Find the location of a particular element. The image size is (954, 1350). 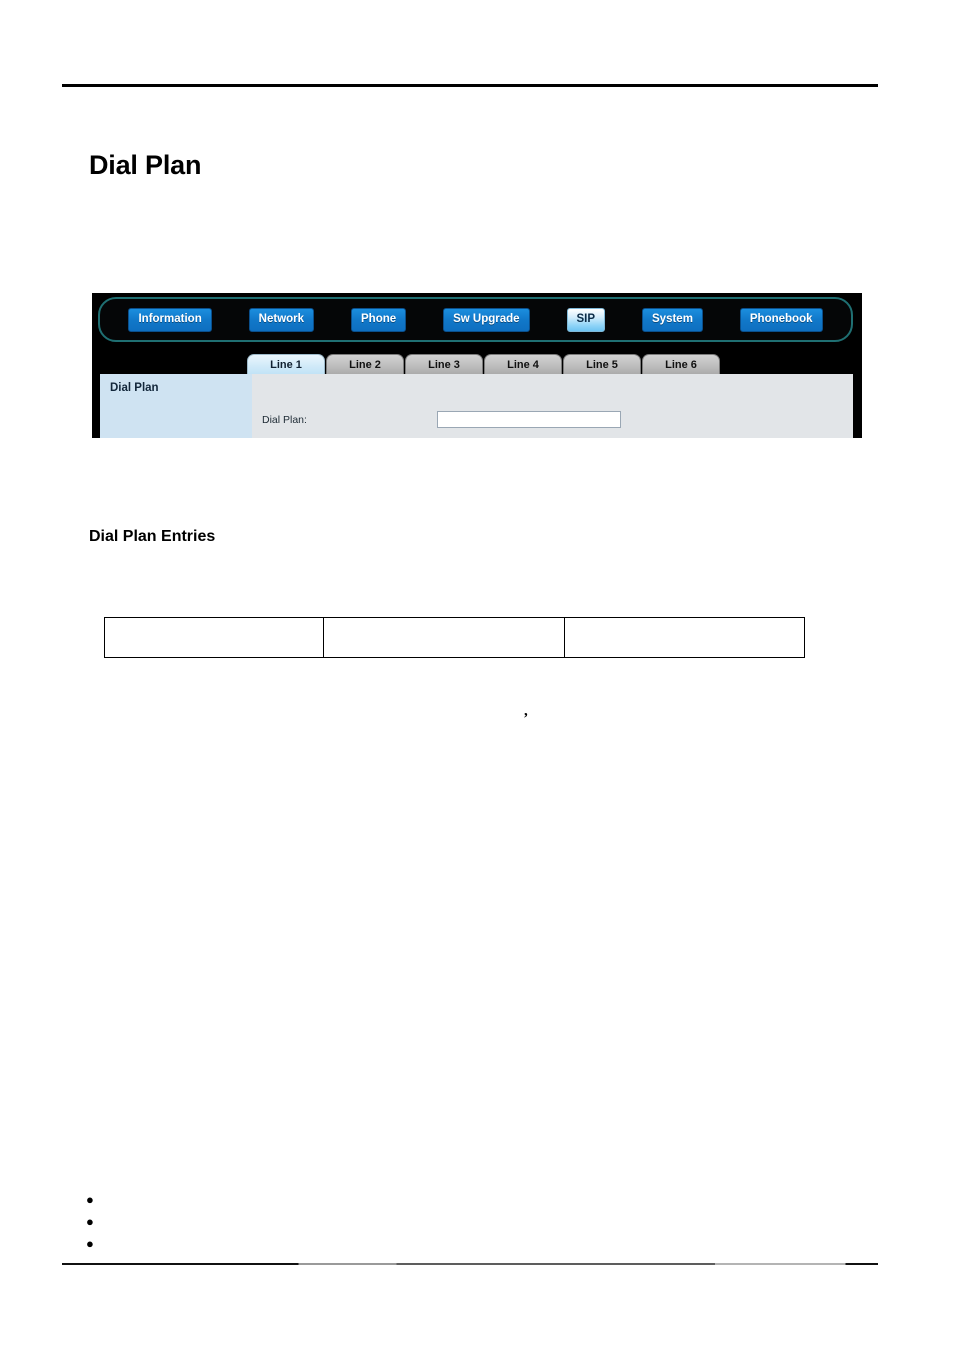

dial-plan-input is located at coordinates (529, 419).